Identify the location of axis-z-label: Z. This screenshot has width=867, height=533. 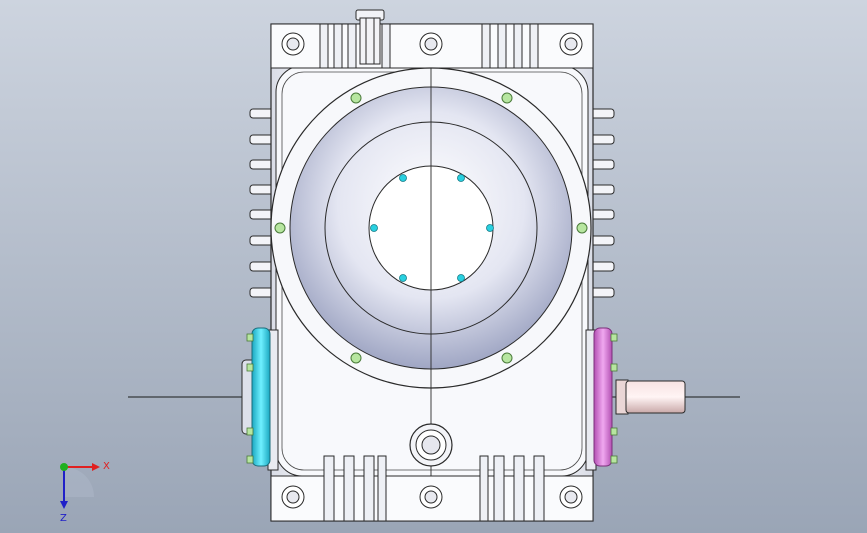
(63, 518).